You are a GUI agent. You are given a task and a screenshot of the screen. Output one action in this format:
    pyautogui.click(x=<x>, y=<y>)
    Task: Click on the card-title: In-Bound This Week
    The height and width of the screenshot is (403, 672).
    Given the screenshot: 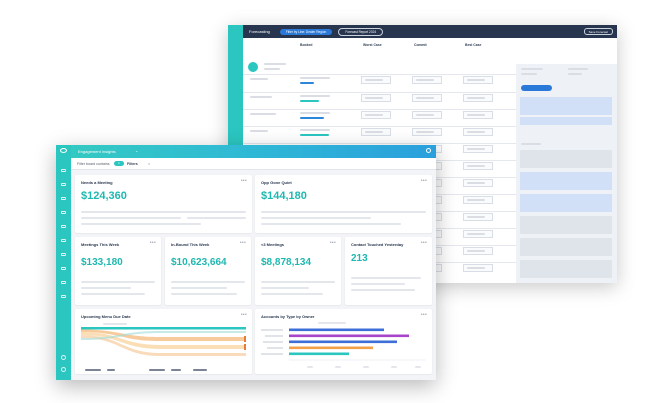 What is the action you would take?
    pyautogui.click(x=190, y=244)
    